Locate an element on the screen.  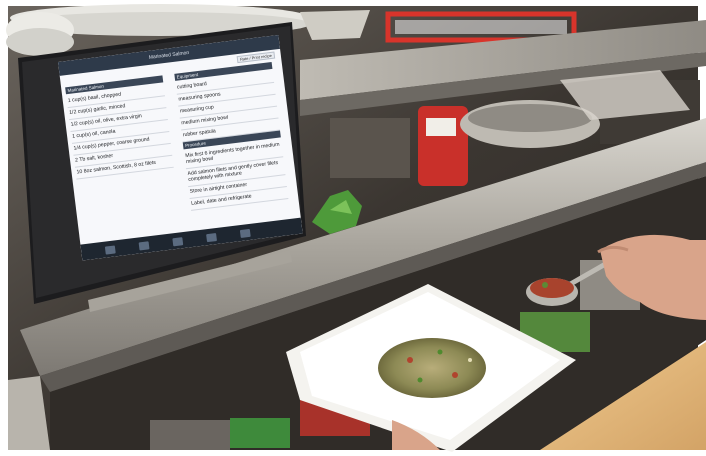
quinoa-salad is located at coordinates (432, 368).